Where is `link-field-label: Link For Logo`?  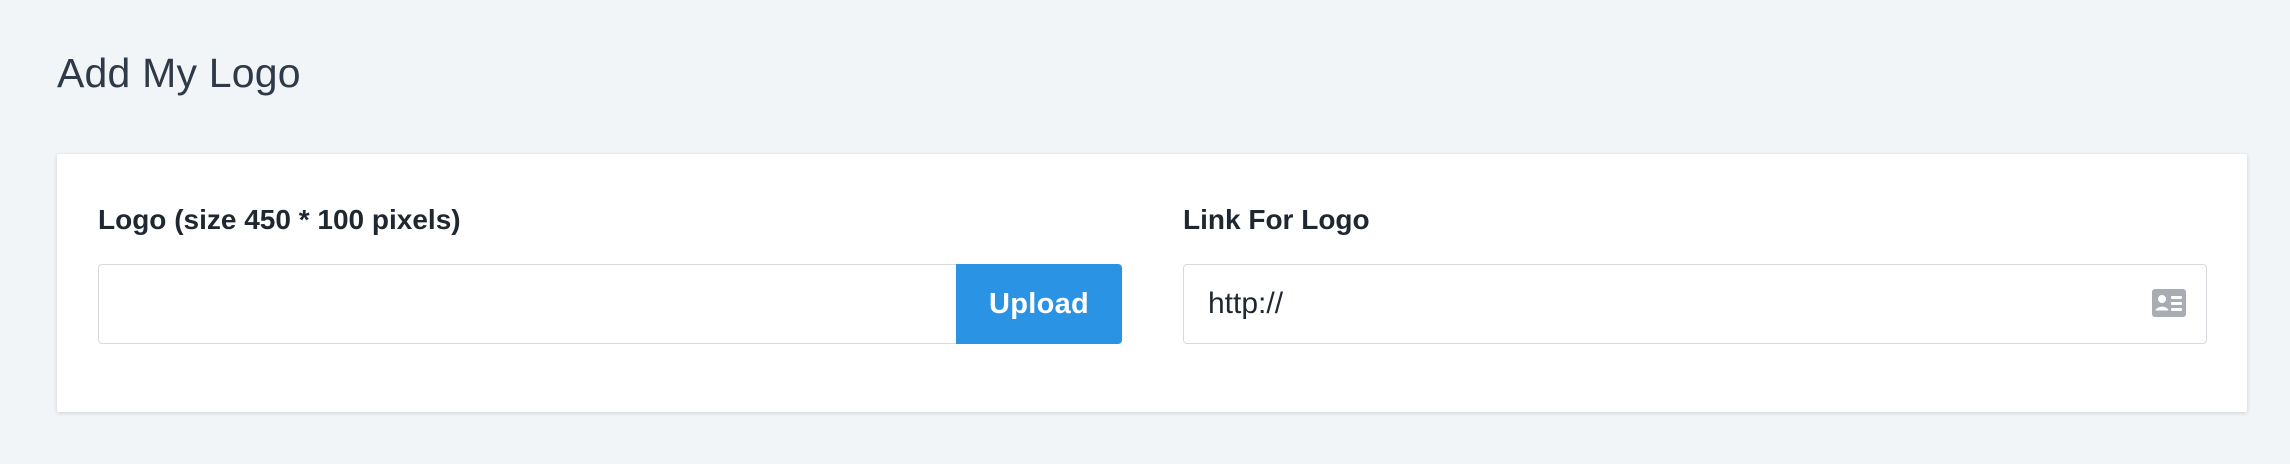 link-field-label: Link For Logo is located at coordinates (1276, 219).